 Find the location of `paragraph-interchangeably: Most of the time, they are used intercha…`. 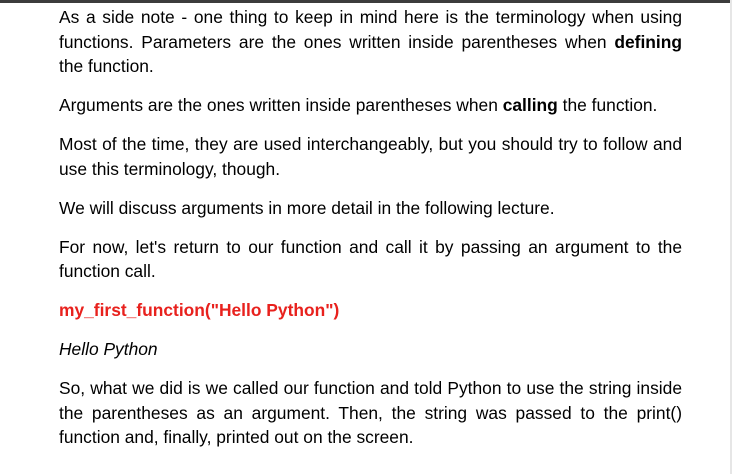

paragraph-interchangeably: Most of the time, they are used intercha… is located at coordinates (370, 156).